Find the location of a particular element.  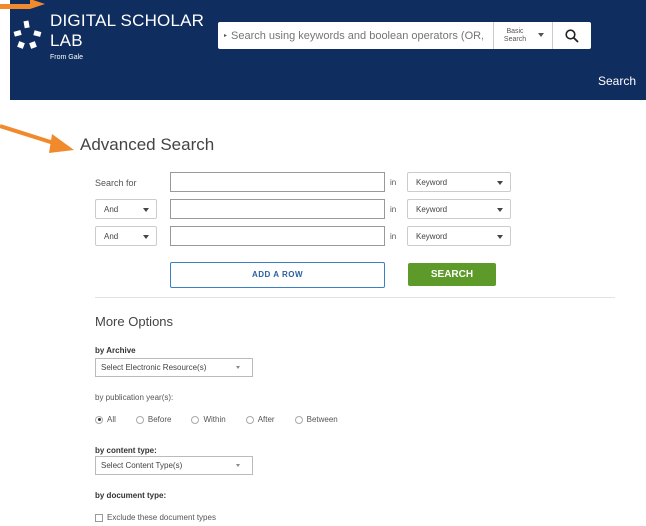

page-title: Advanced Search is located at coordinates (147, 144).